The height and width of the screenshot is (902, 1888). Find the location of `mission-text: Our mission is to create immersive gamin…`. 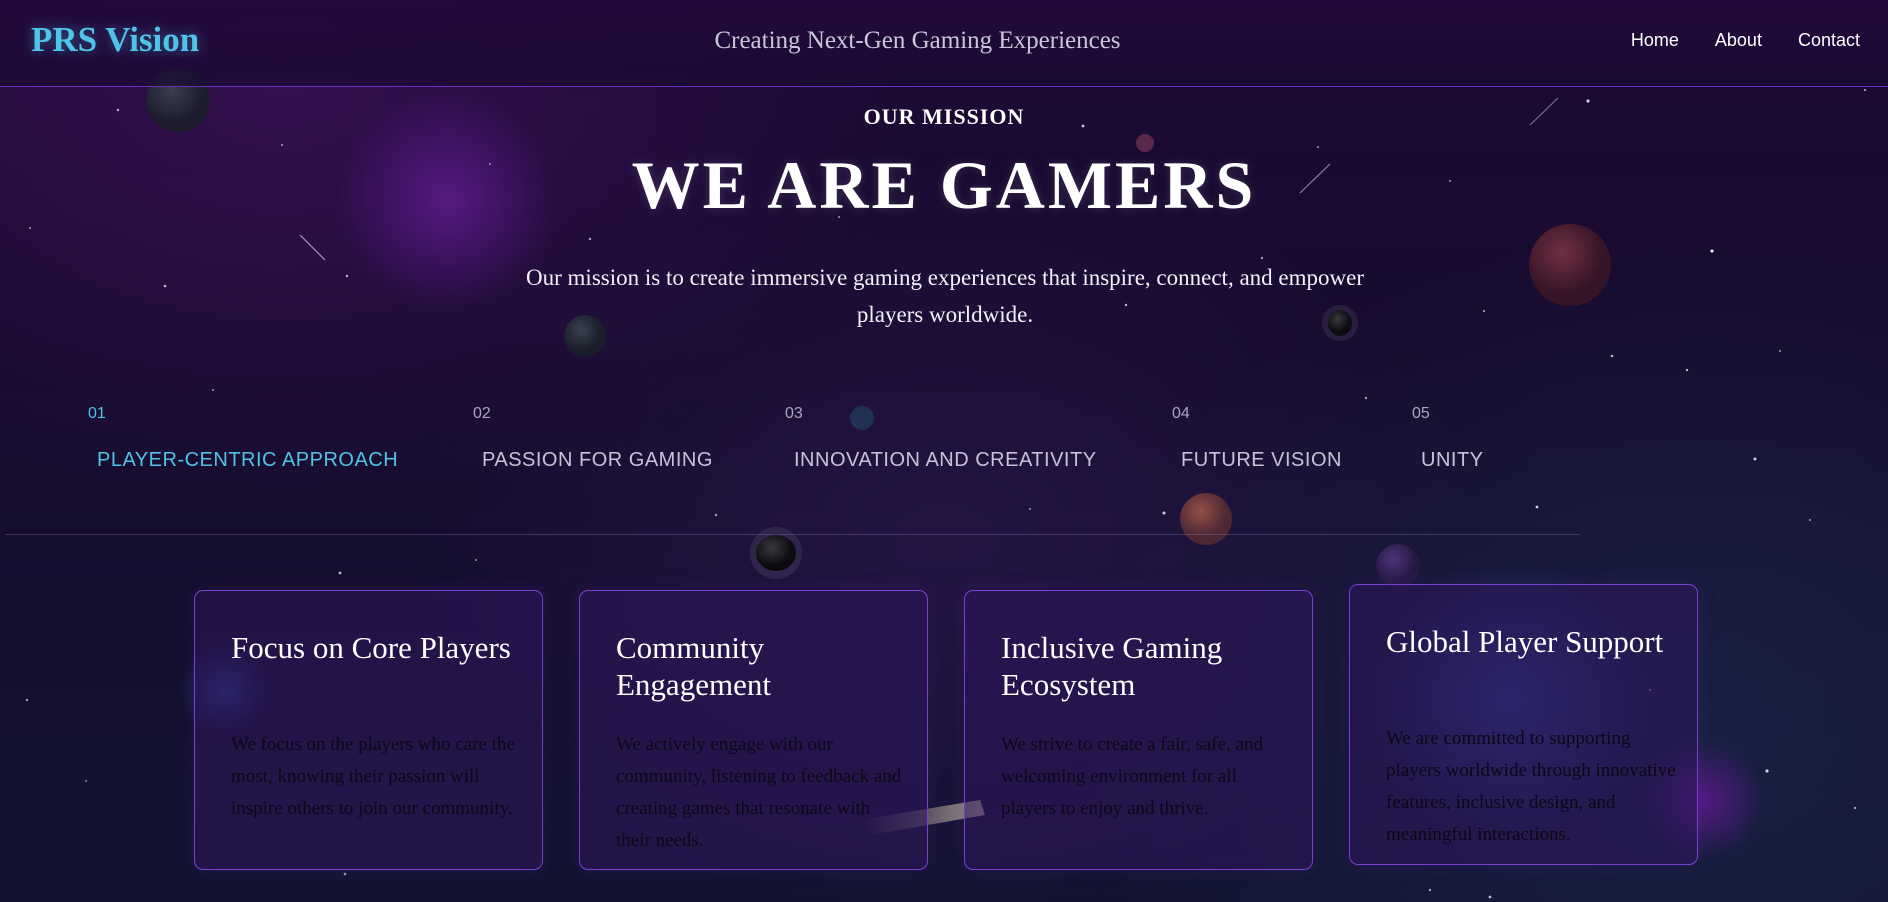

mission-text: Our mission is to create immersive gamin… is located at coordinates (945, 296).